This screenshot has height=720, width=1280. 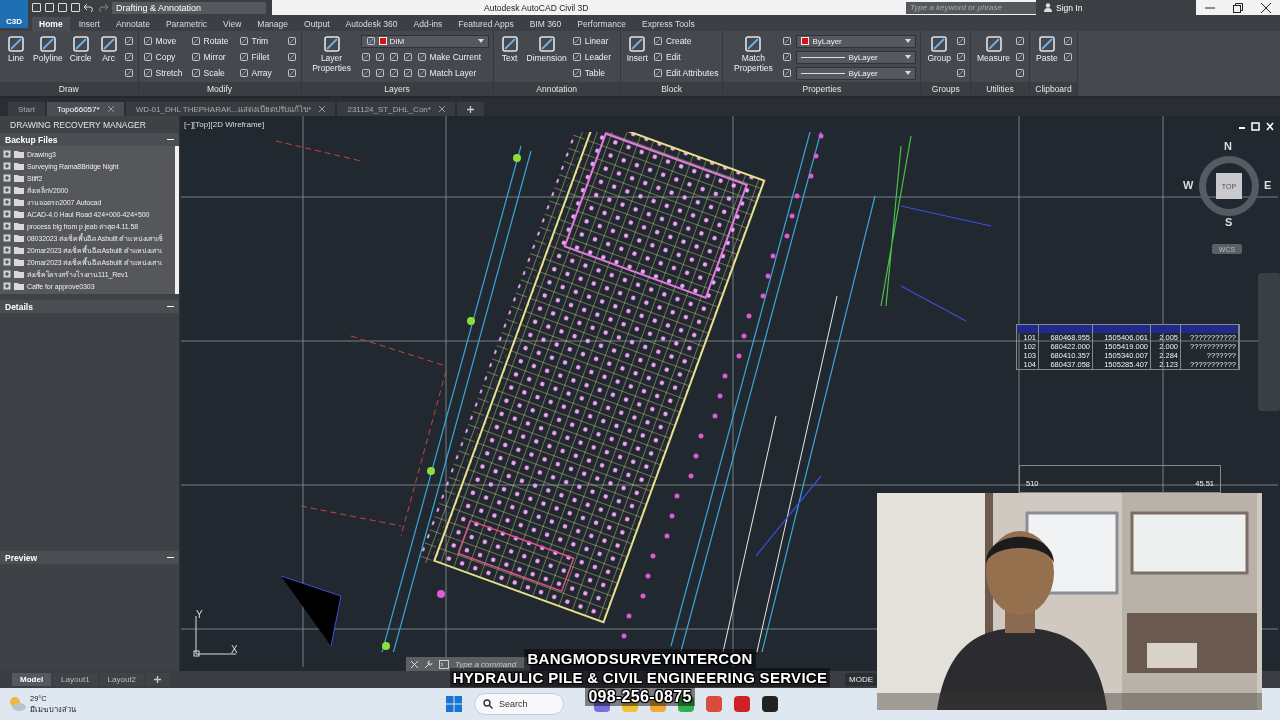 I want to click on file-tab: WD-01_DHL THEPHARAK...แสดงเบียดปรับแก้ไข*, so click(x=230, y=109).